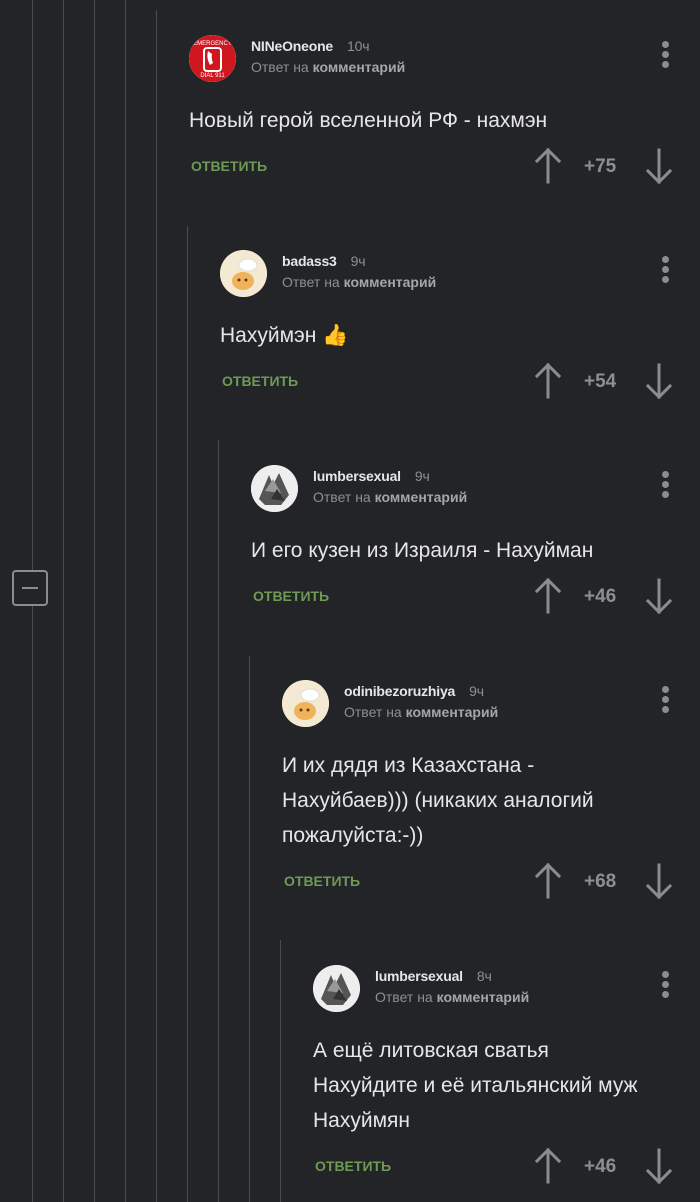 This screenshot has height=1202, width=700. Describe the element at coordinates (399, 691) in the screenshot. I see `author-name: odinibezoruzhiya` at that location.